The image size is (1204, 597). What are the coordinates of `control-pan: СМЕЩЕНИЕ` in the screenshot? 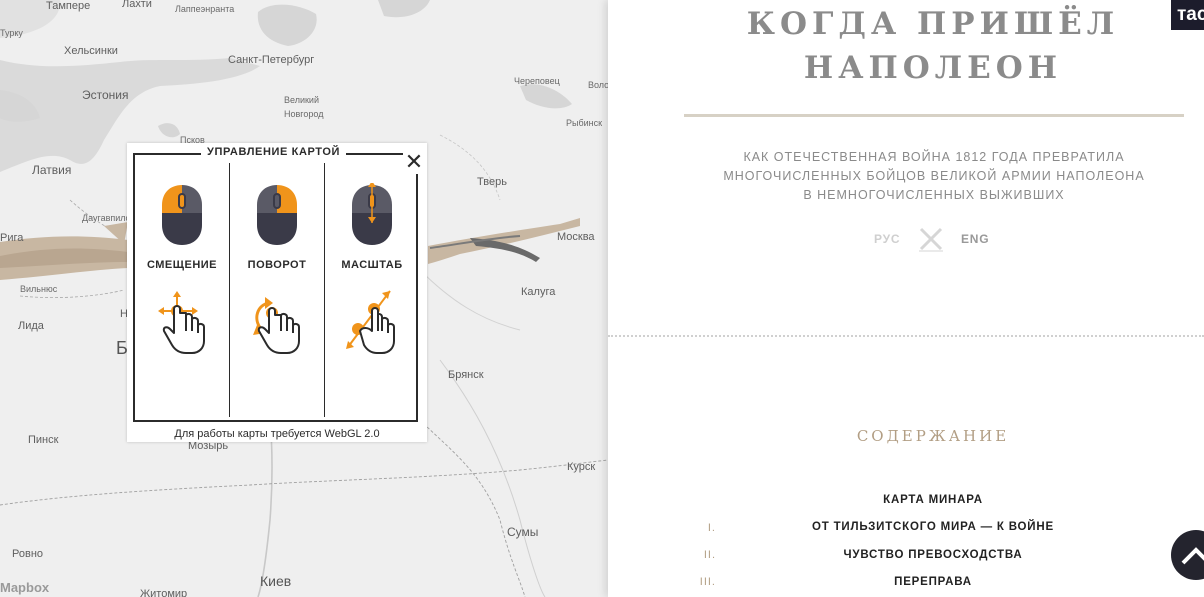 It's located at (182, 269).